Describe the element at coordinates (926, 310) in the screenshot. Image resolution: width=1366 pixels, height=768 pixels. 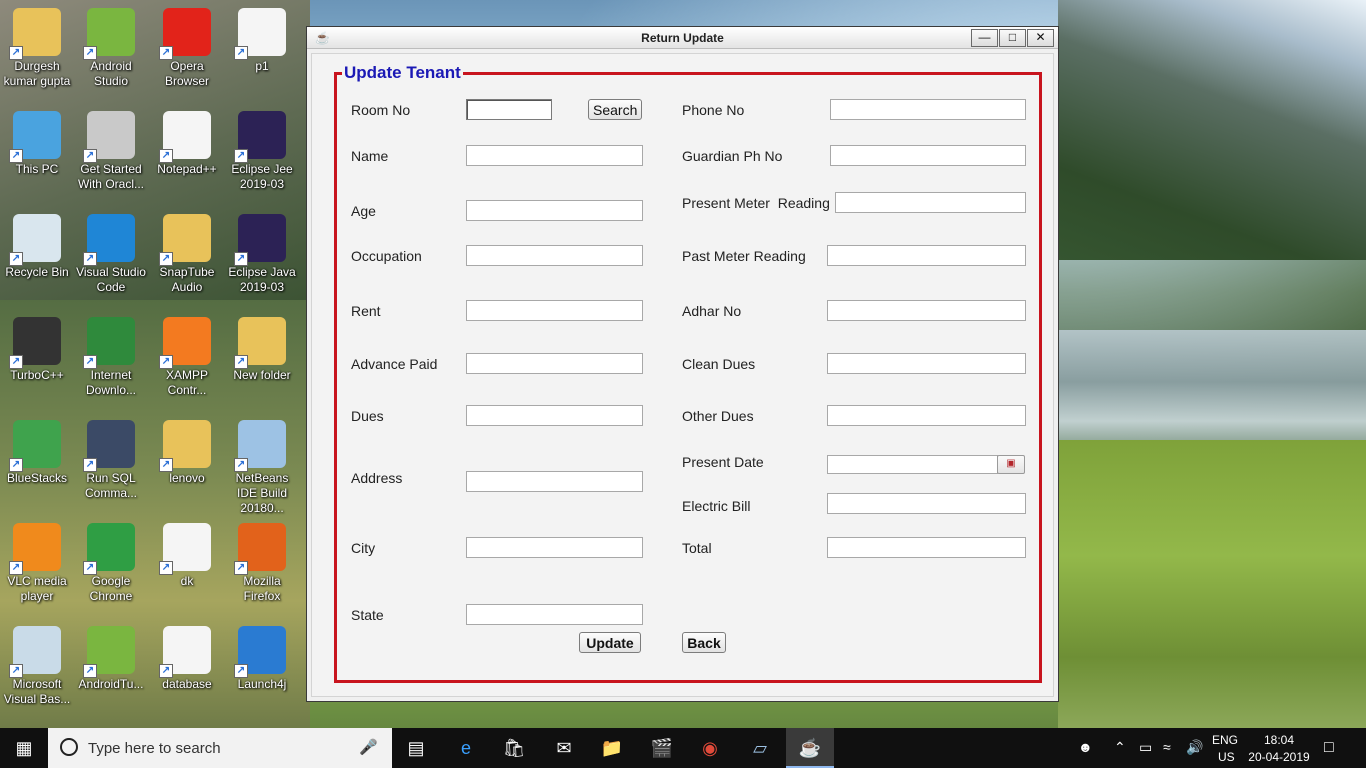
I see `adhar-no-input` at that location.